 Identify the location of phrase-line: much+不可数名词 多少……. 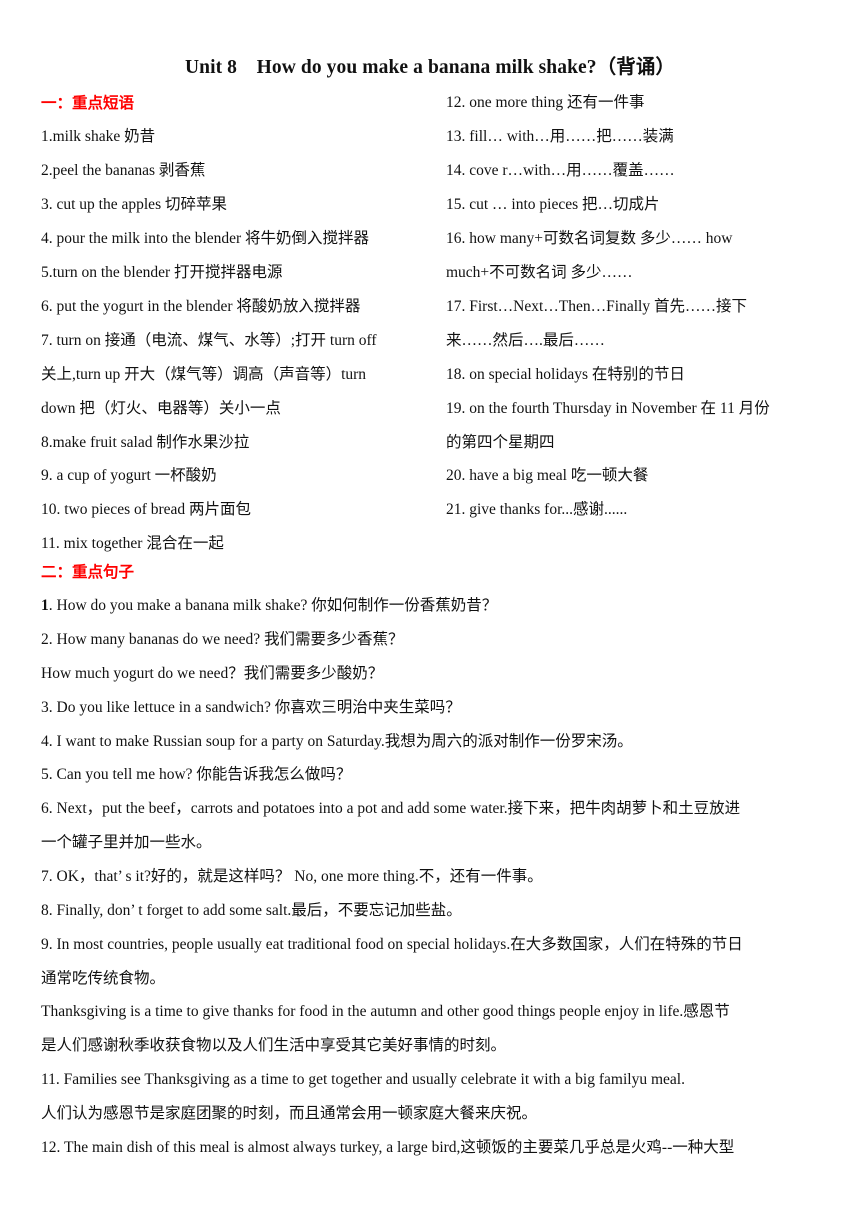
(539, 272).